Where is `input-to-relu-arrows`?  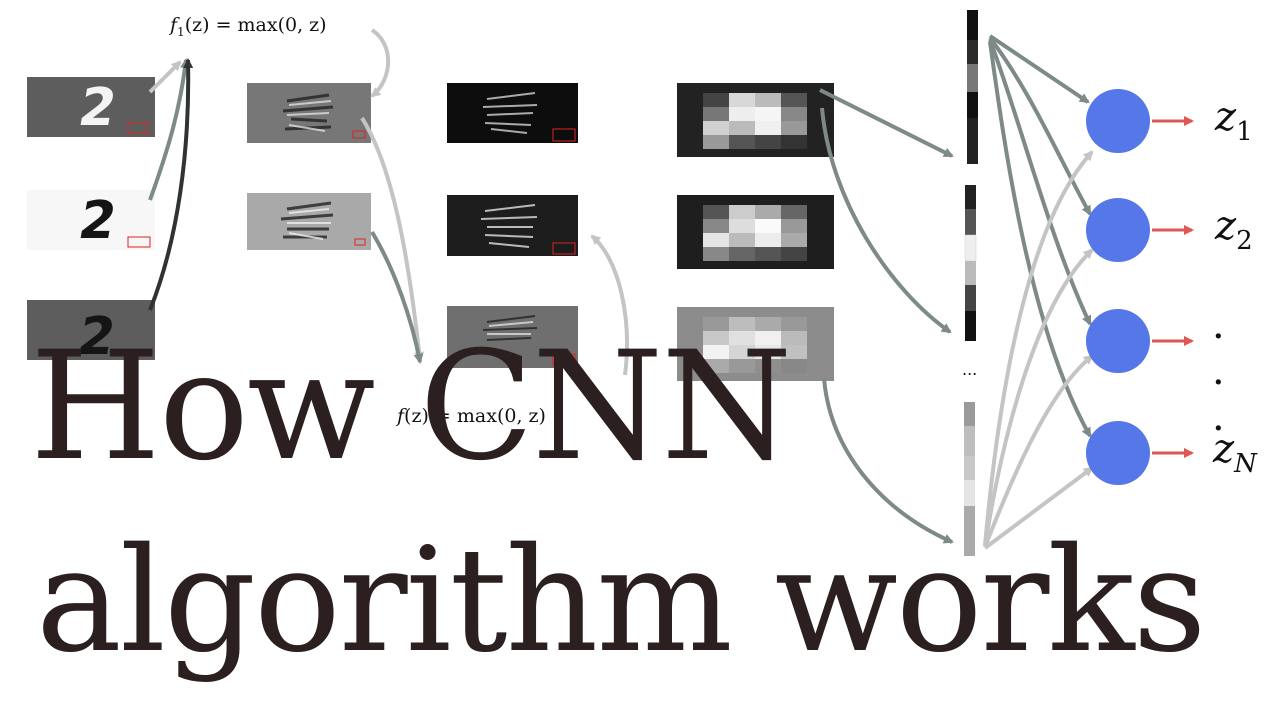 input-to-relu-arrows is located at coordinates (269, 169).